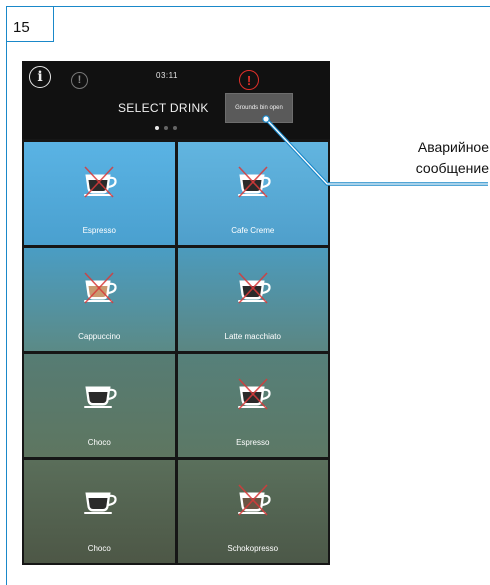  I want to click on callout-label: Аварийное сообщение, so click(419, 158).